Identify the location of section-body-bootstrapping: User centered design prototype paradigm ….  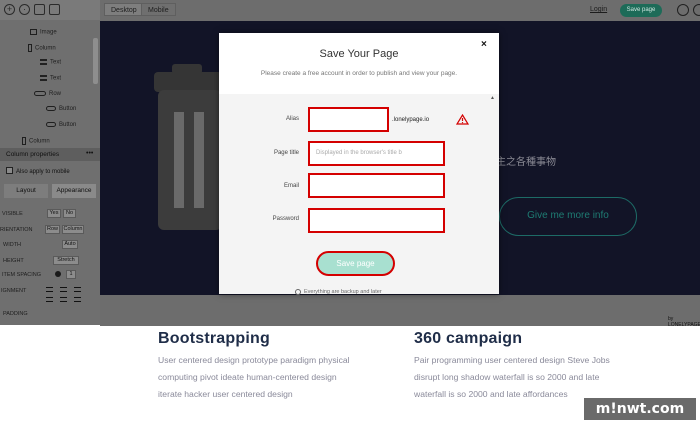
(254, 377).